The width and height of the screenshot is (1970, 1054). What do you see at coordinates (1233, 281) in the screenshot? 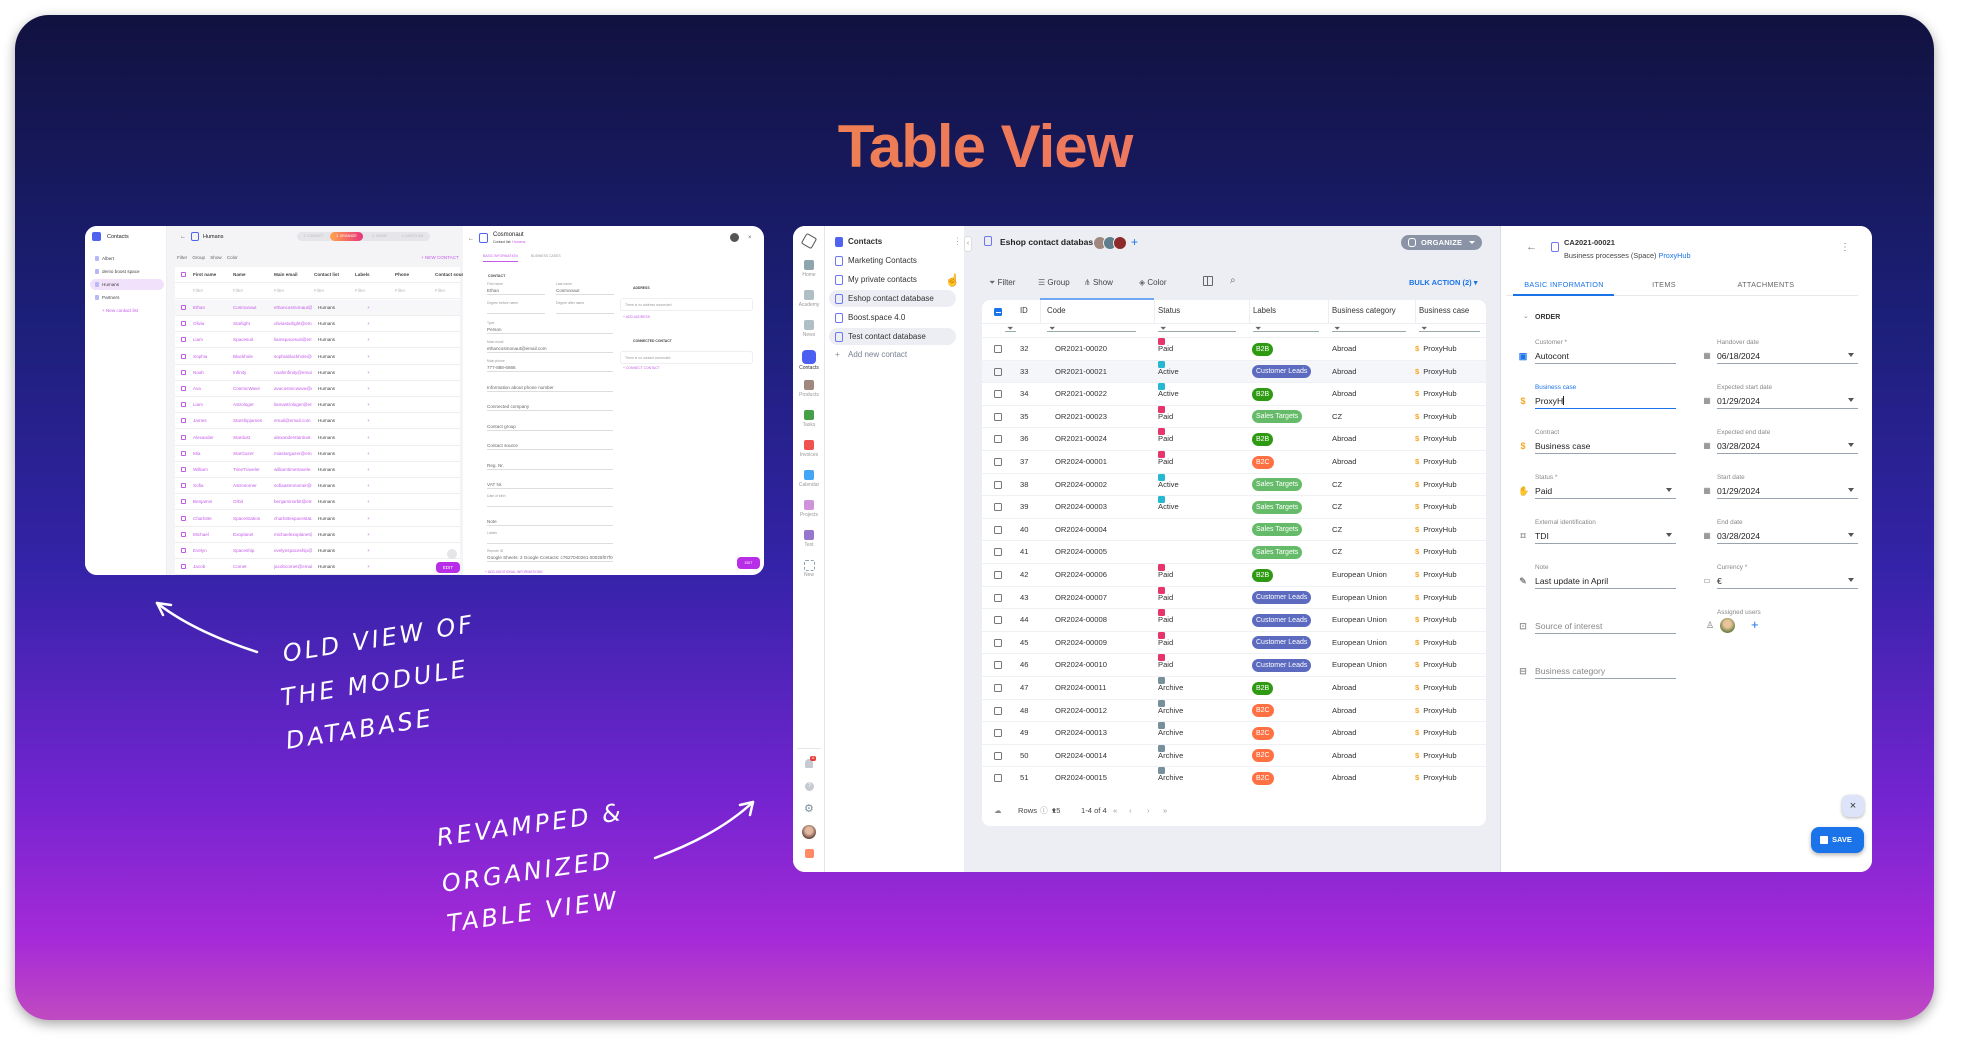
I see `search-icon: ⌕` at bounding box center [1233, 281].